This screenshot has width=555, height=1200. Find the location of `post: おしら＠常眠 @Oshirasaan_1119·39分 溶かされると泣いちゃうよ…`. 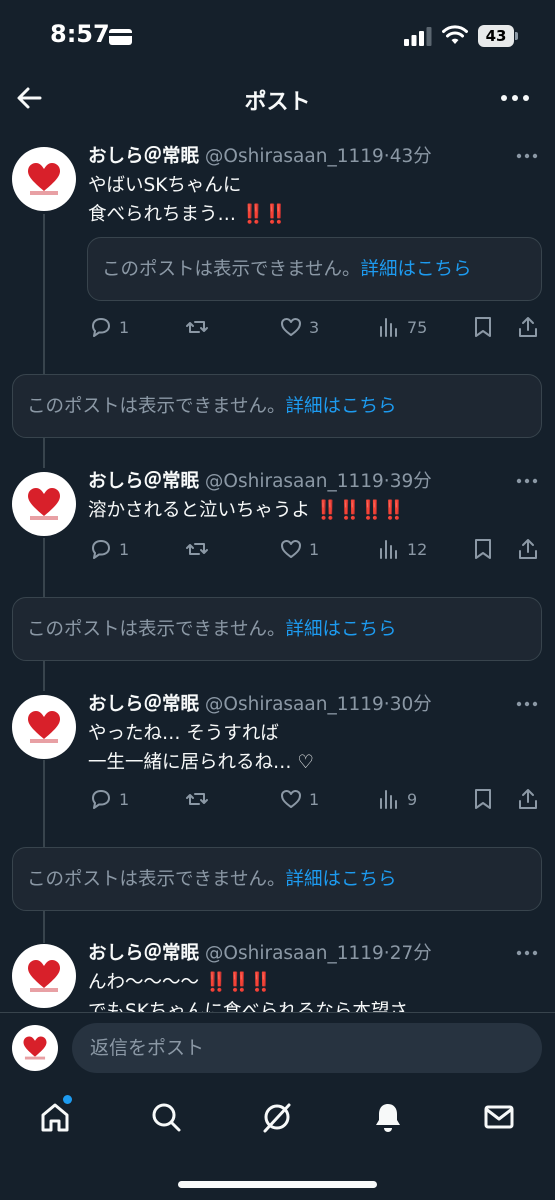

post: おしら＠常眠 @Oshirasaan_1119·39分 溶かされると泣いちゃうよ… is located at coordinates (277, 523).